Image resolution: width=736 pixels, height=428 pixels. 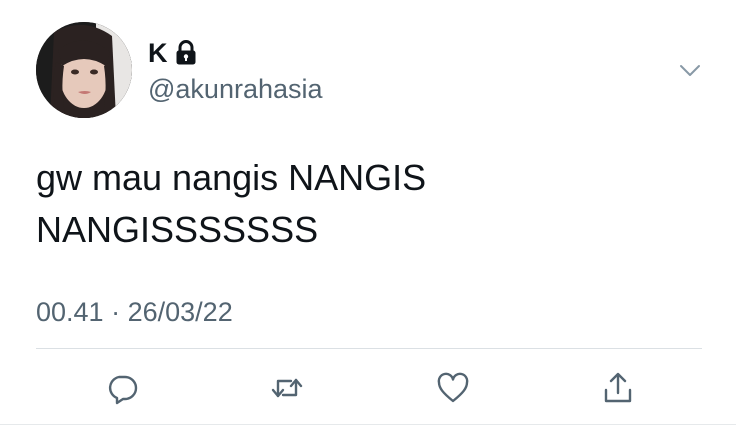 I want to click on reply-icon, so click(x=123, y=390).